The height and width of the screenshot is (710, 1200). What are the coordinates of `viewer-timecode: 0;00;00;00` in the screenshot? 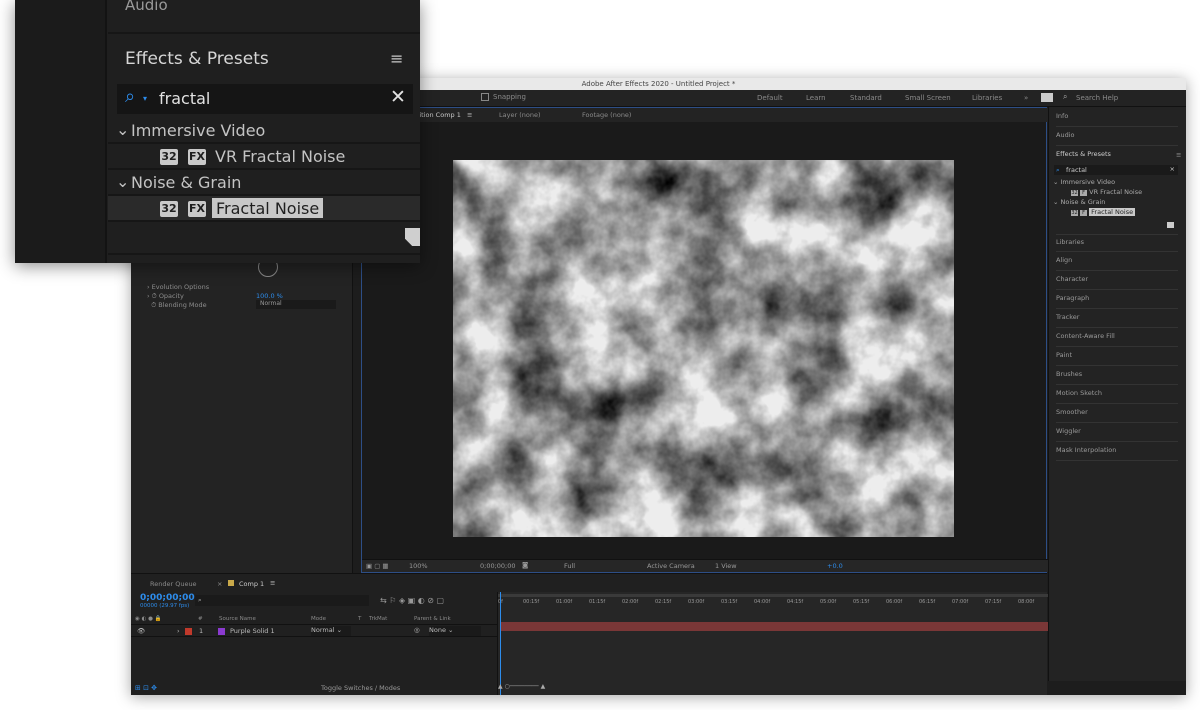 It's located at (498, 566).